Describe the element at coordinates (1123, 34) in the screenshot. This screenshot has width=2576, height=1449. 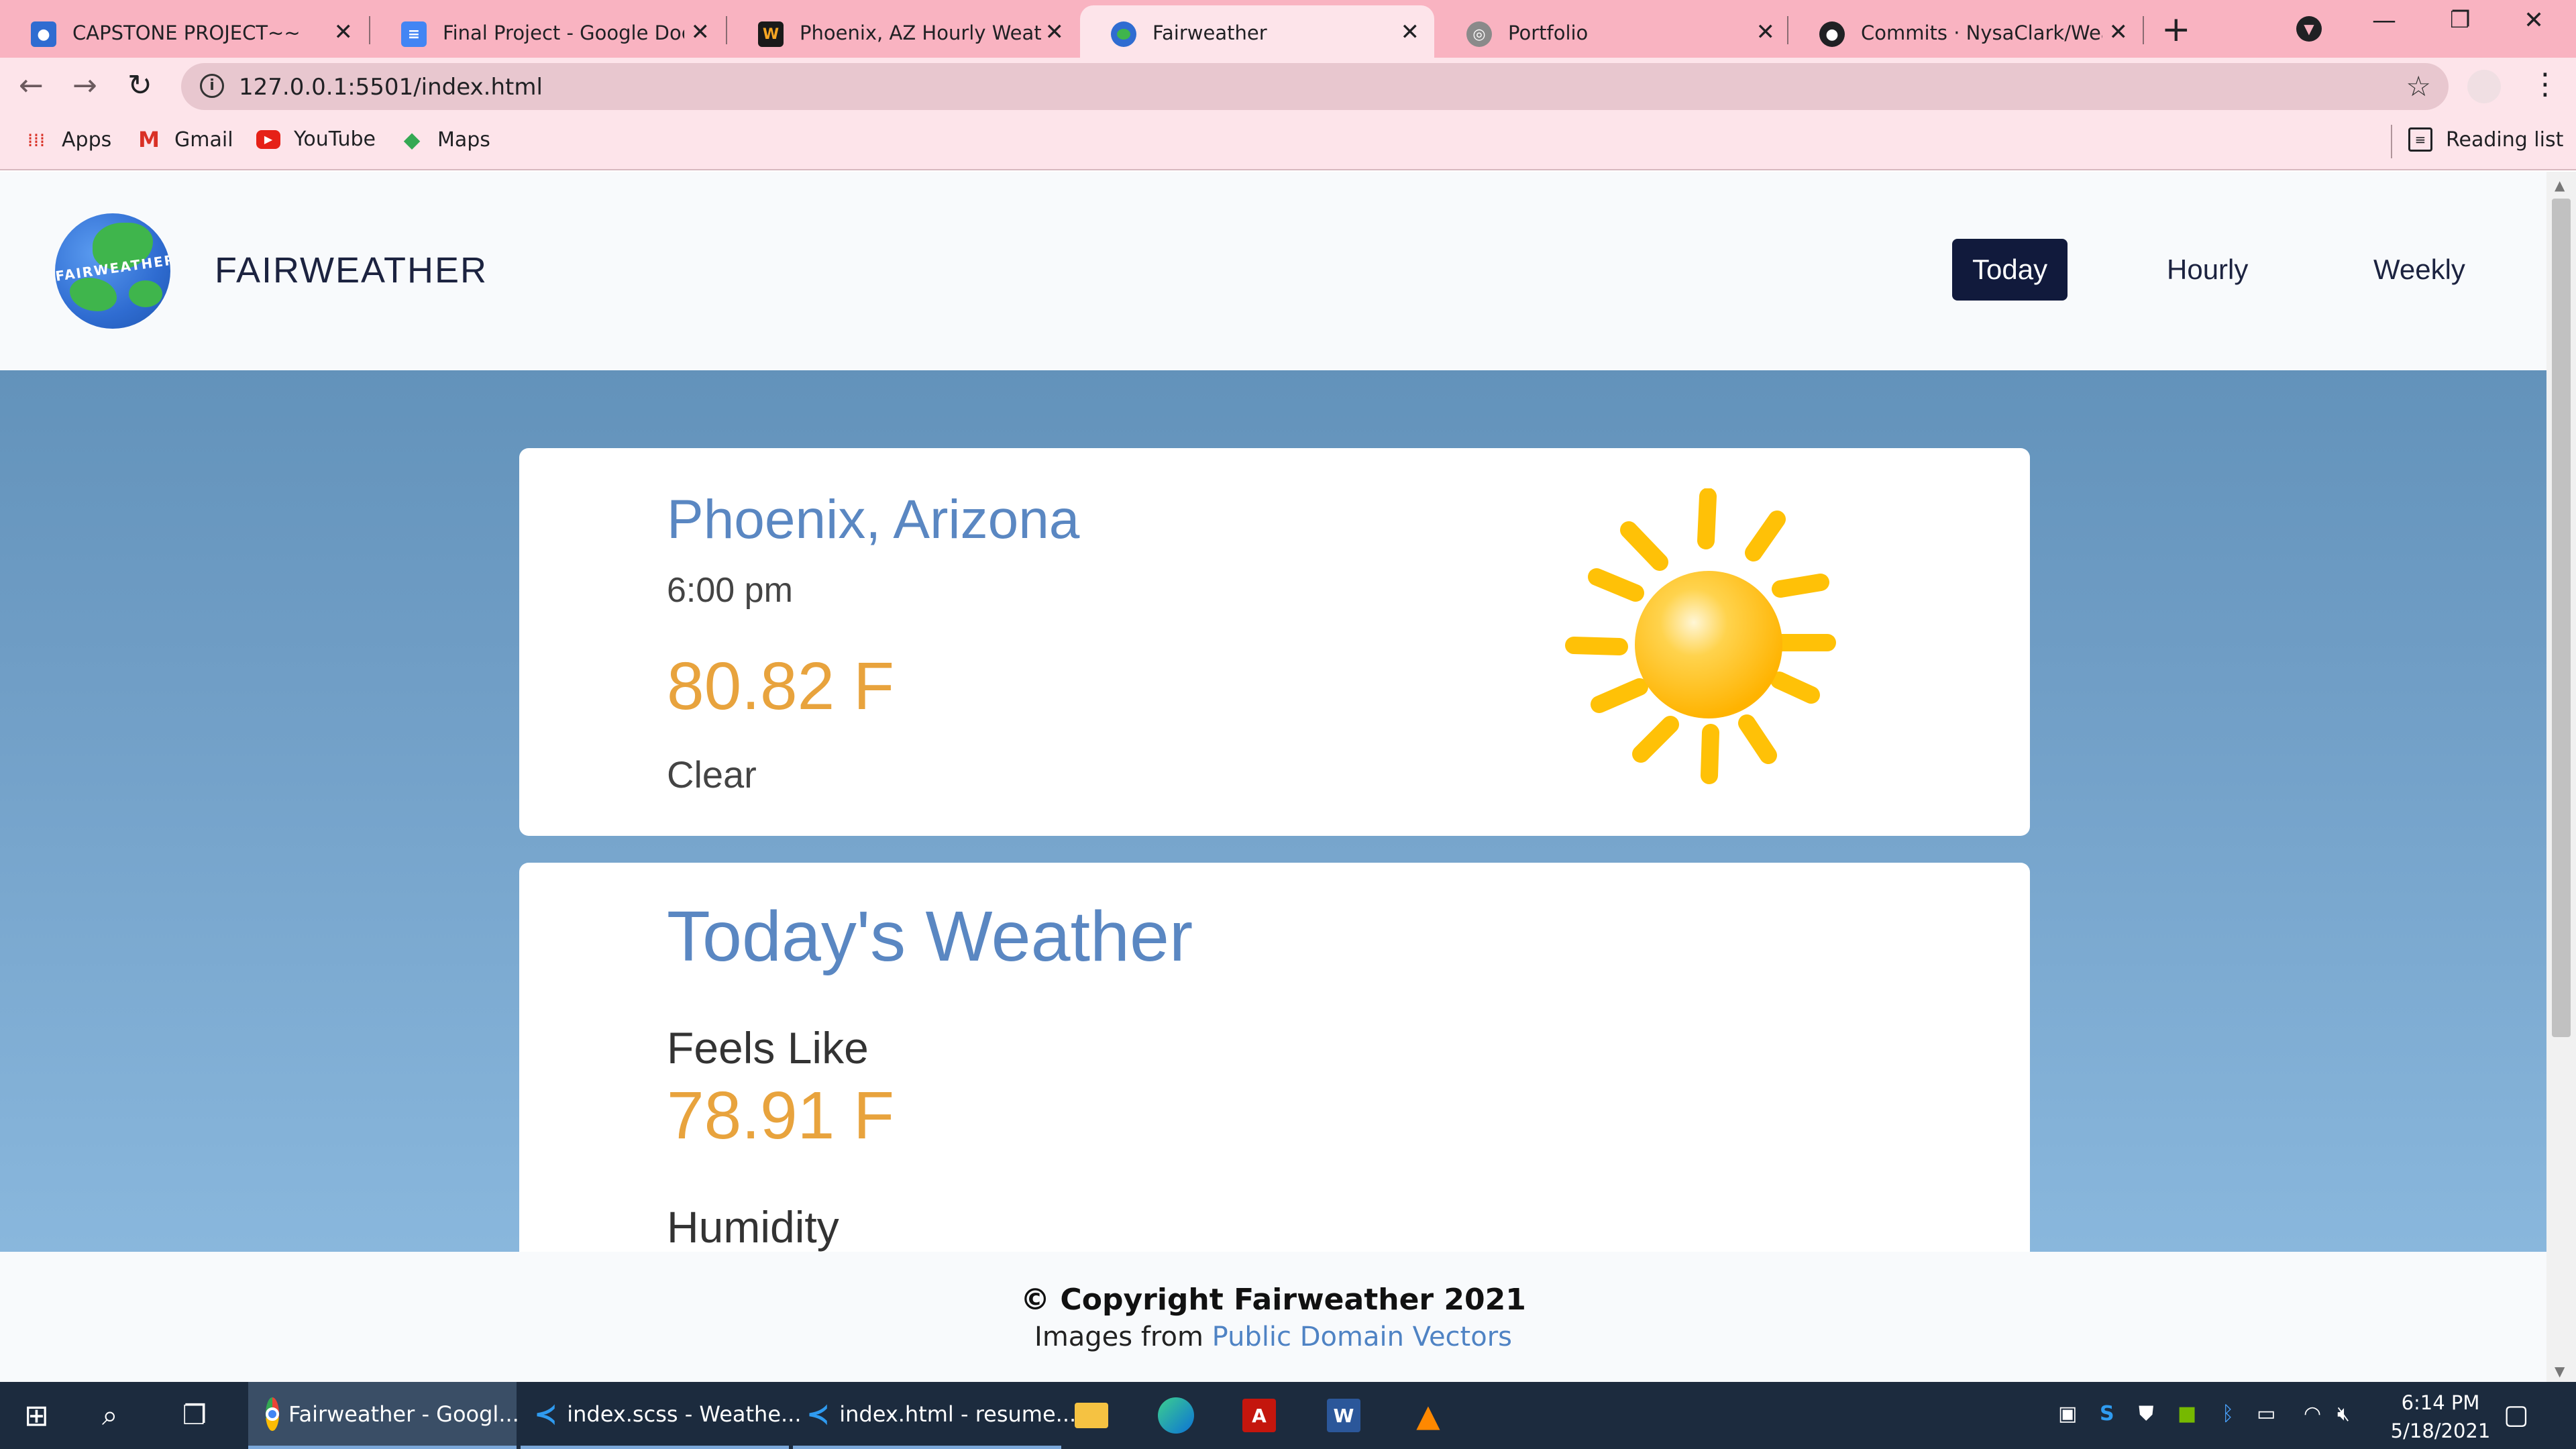
I see `globe-icon` at that location.